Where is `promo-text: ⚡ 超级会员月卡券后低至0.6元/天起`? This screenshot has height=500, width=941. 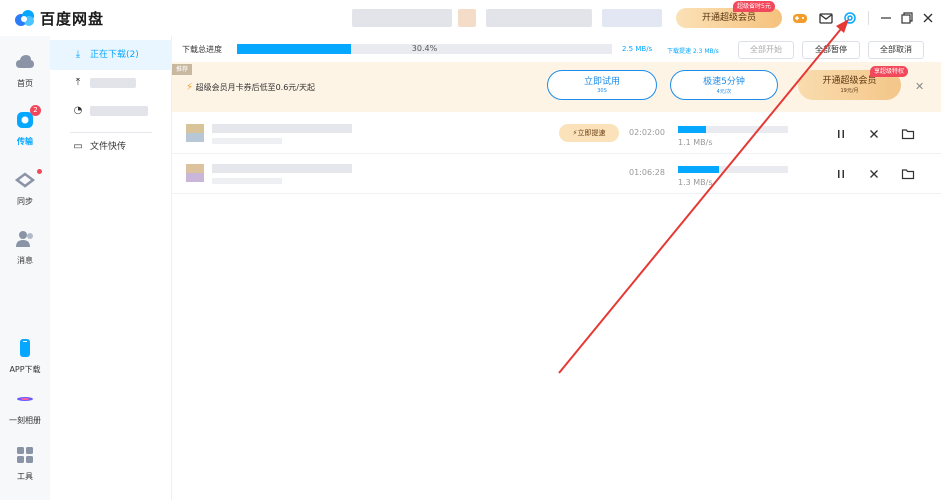 promo-text: ⚡ 超级会员月卡券后低至0.6元/天起 is located at coordinates (250, 87).